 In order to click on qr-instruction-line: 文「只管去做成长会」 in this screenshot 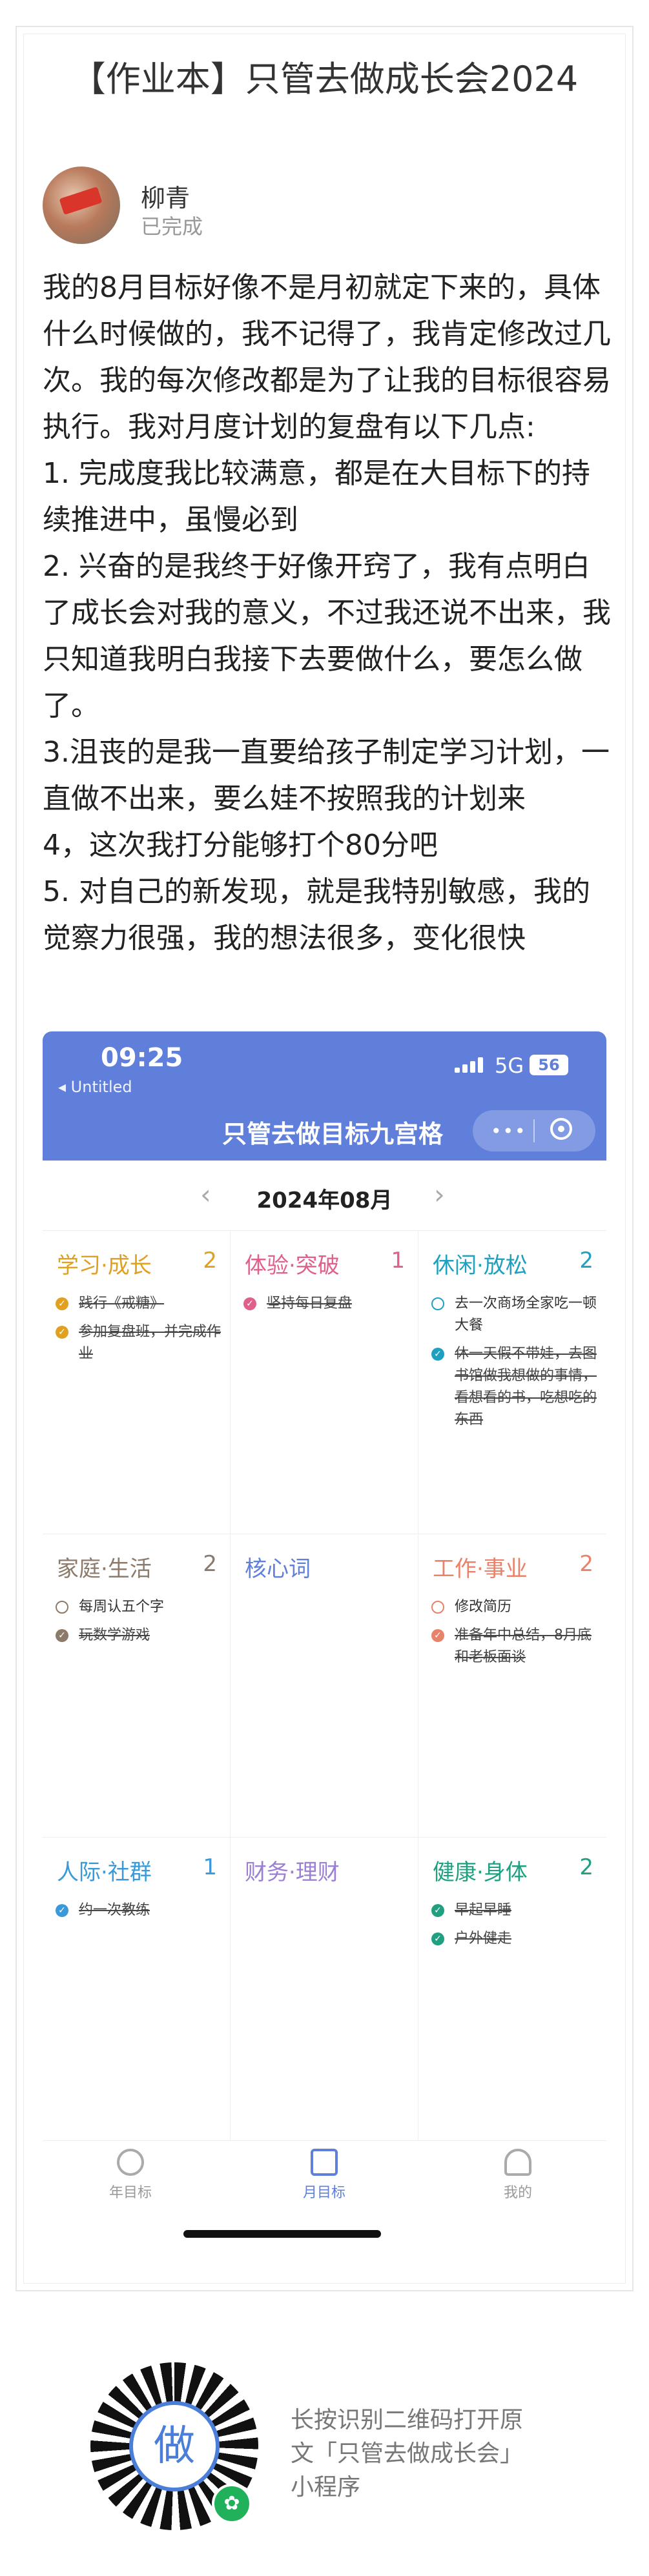, I will do `click(407, 2453)`.